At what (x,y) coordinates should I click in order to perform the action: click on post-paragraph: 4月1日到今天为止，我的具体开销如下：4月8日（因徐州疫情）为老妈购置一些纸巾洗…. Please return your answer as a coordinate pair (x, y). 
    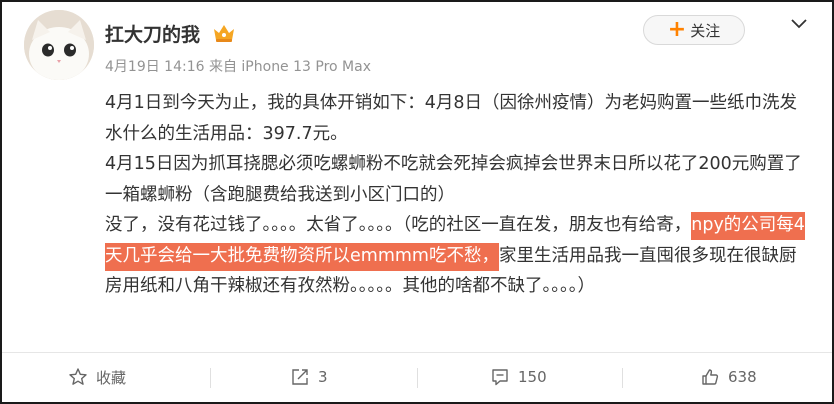
    Looking at the image, I should click on (451, 118).